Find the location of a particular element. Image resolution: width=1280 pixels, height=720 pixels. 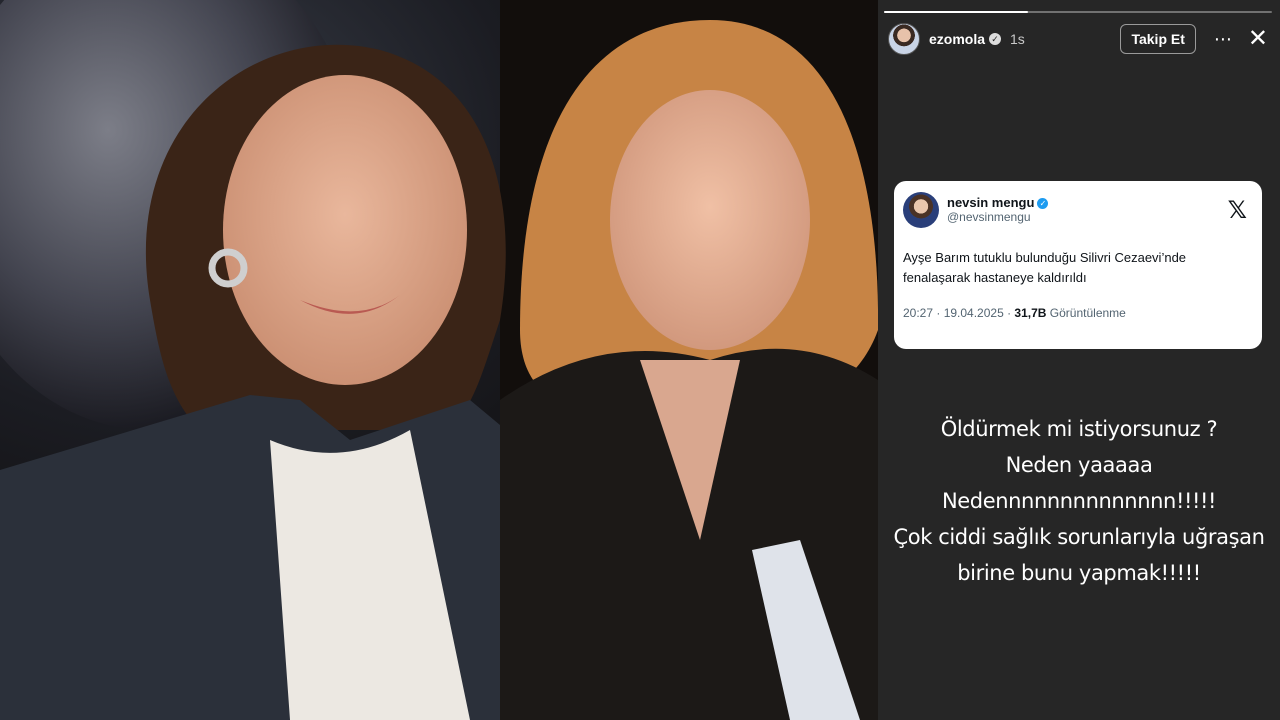

follow-button: Takip Et is located at coordinates (1158, 39).